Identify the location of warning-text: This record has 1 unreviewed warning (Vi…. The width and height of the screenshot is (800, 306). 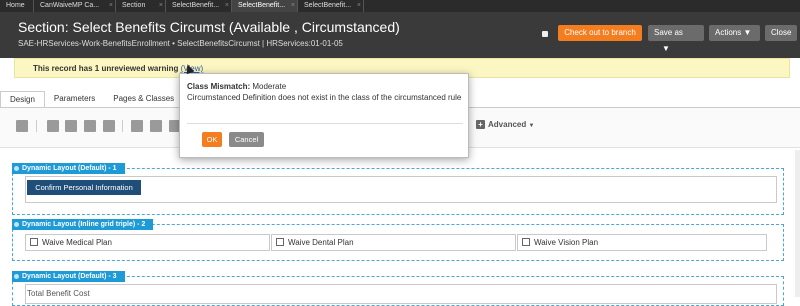
(118, 68).